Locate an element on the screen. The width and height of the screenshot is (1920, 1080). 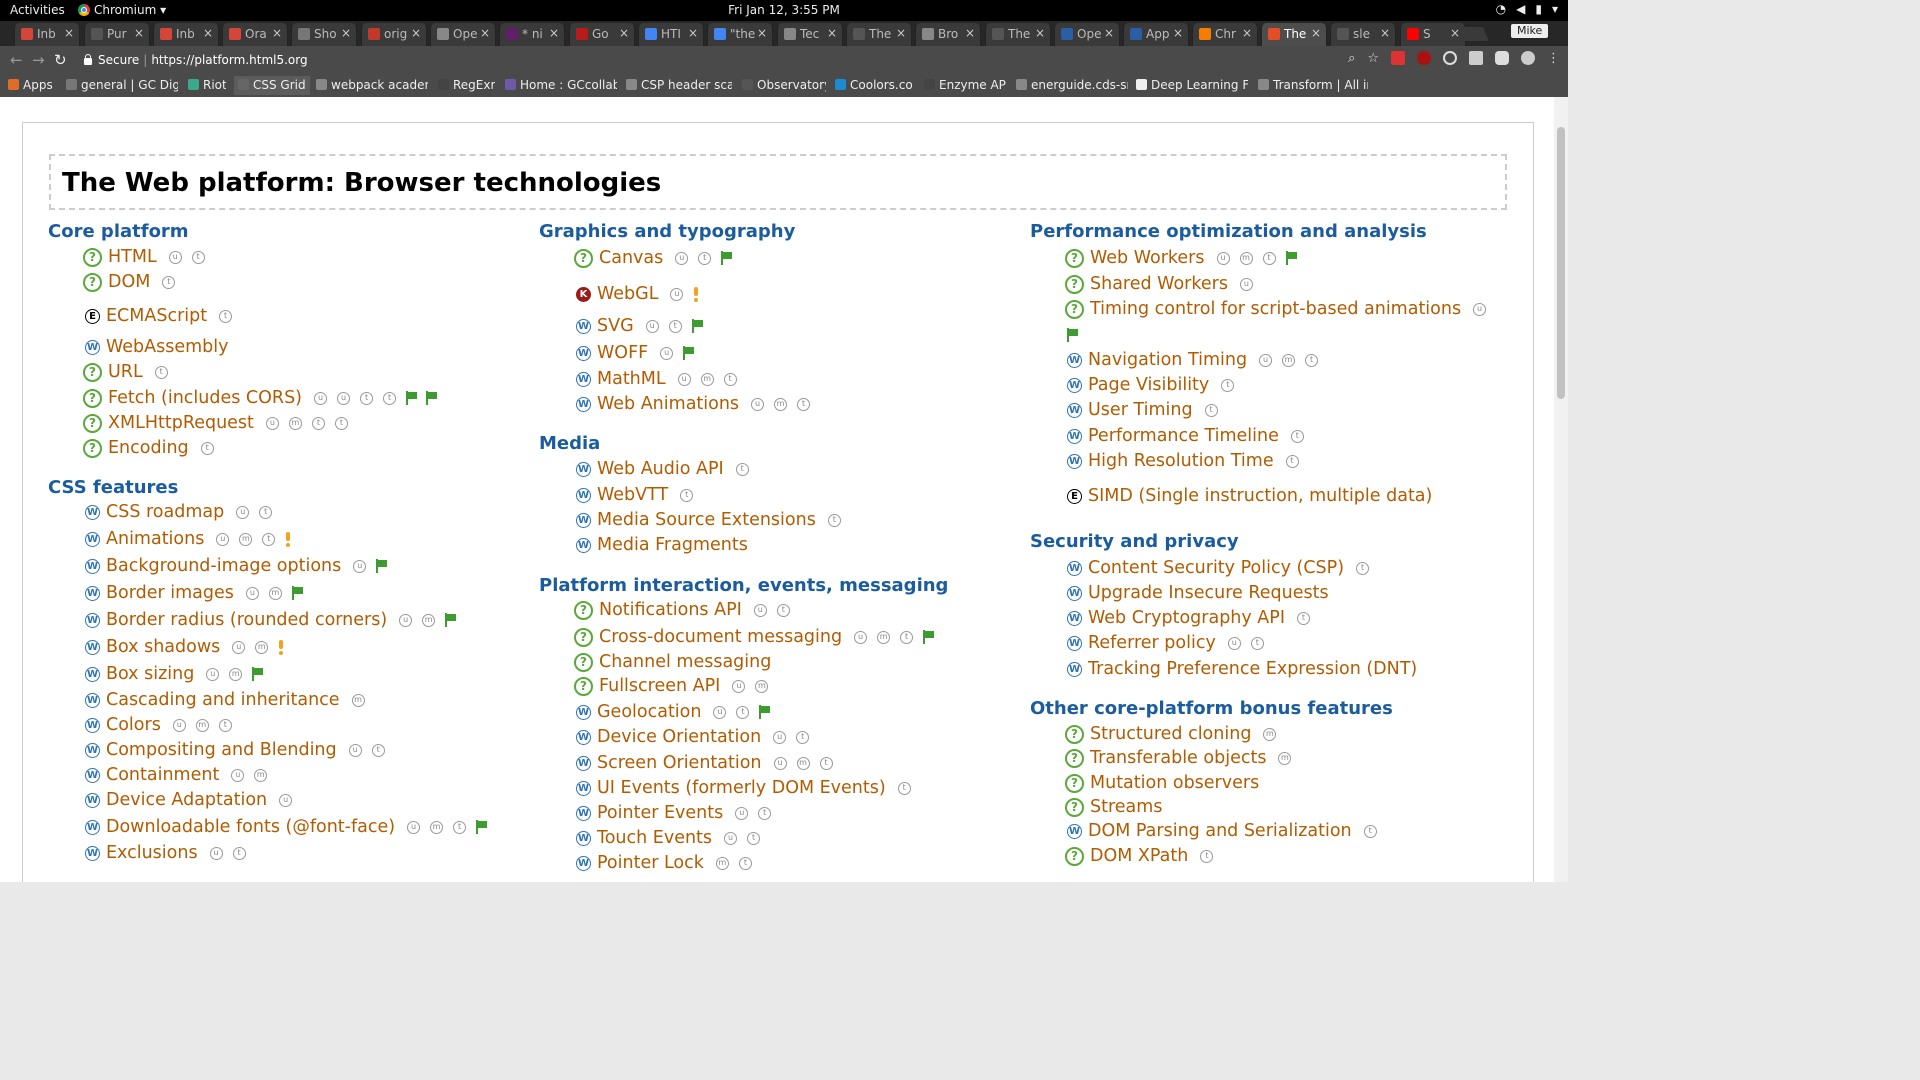
feature-link: Pointer Lock is located at coordinates (650, 863).